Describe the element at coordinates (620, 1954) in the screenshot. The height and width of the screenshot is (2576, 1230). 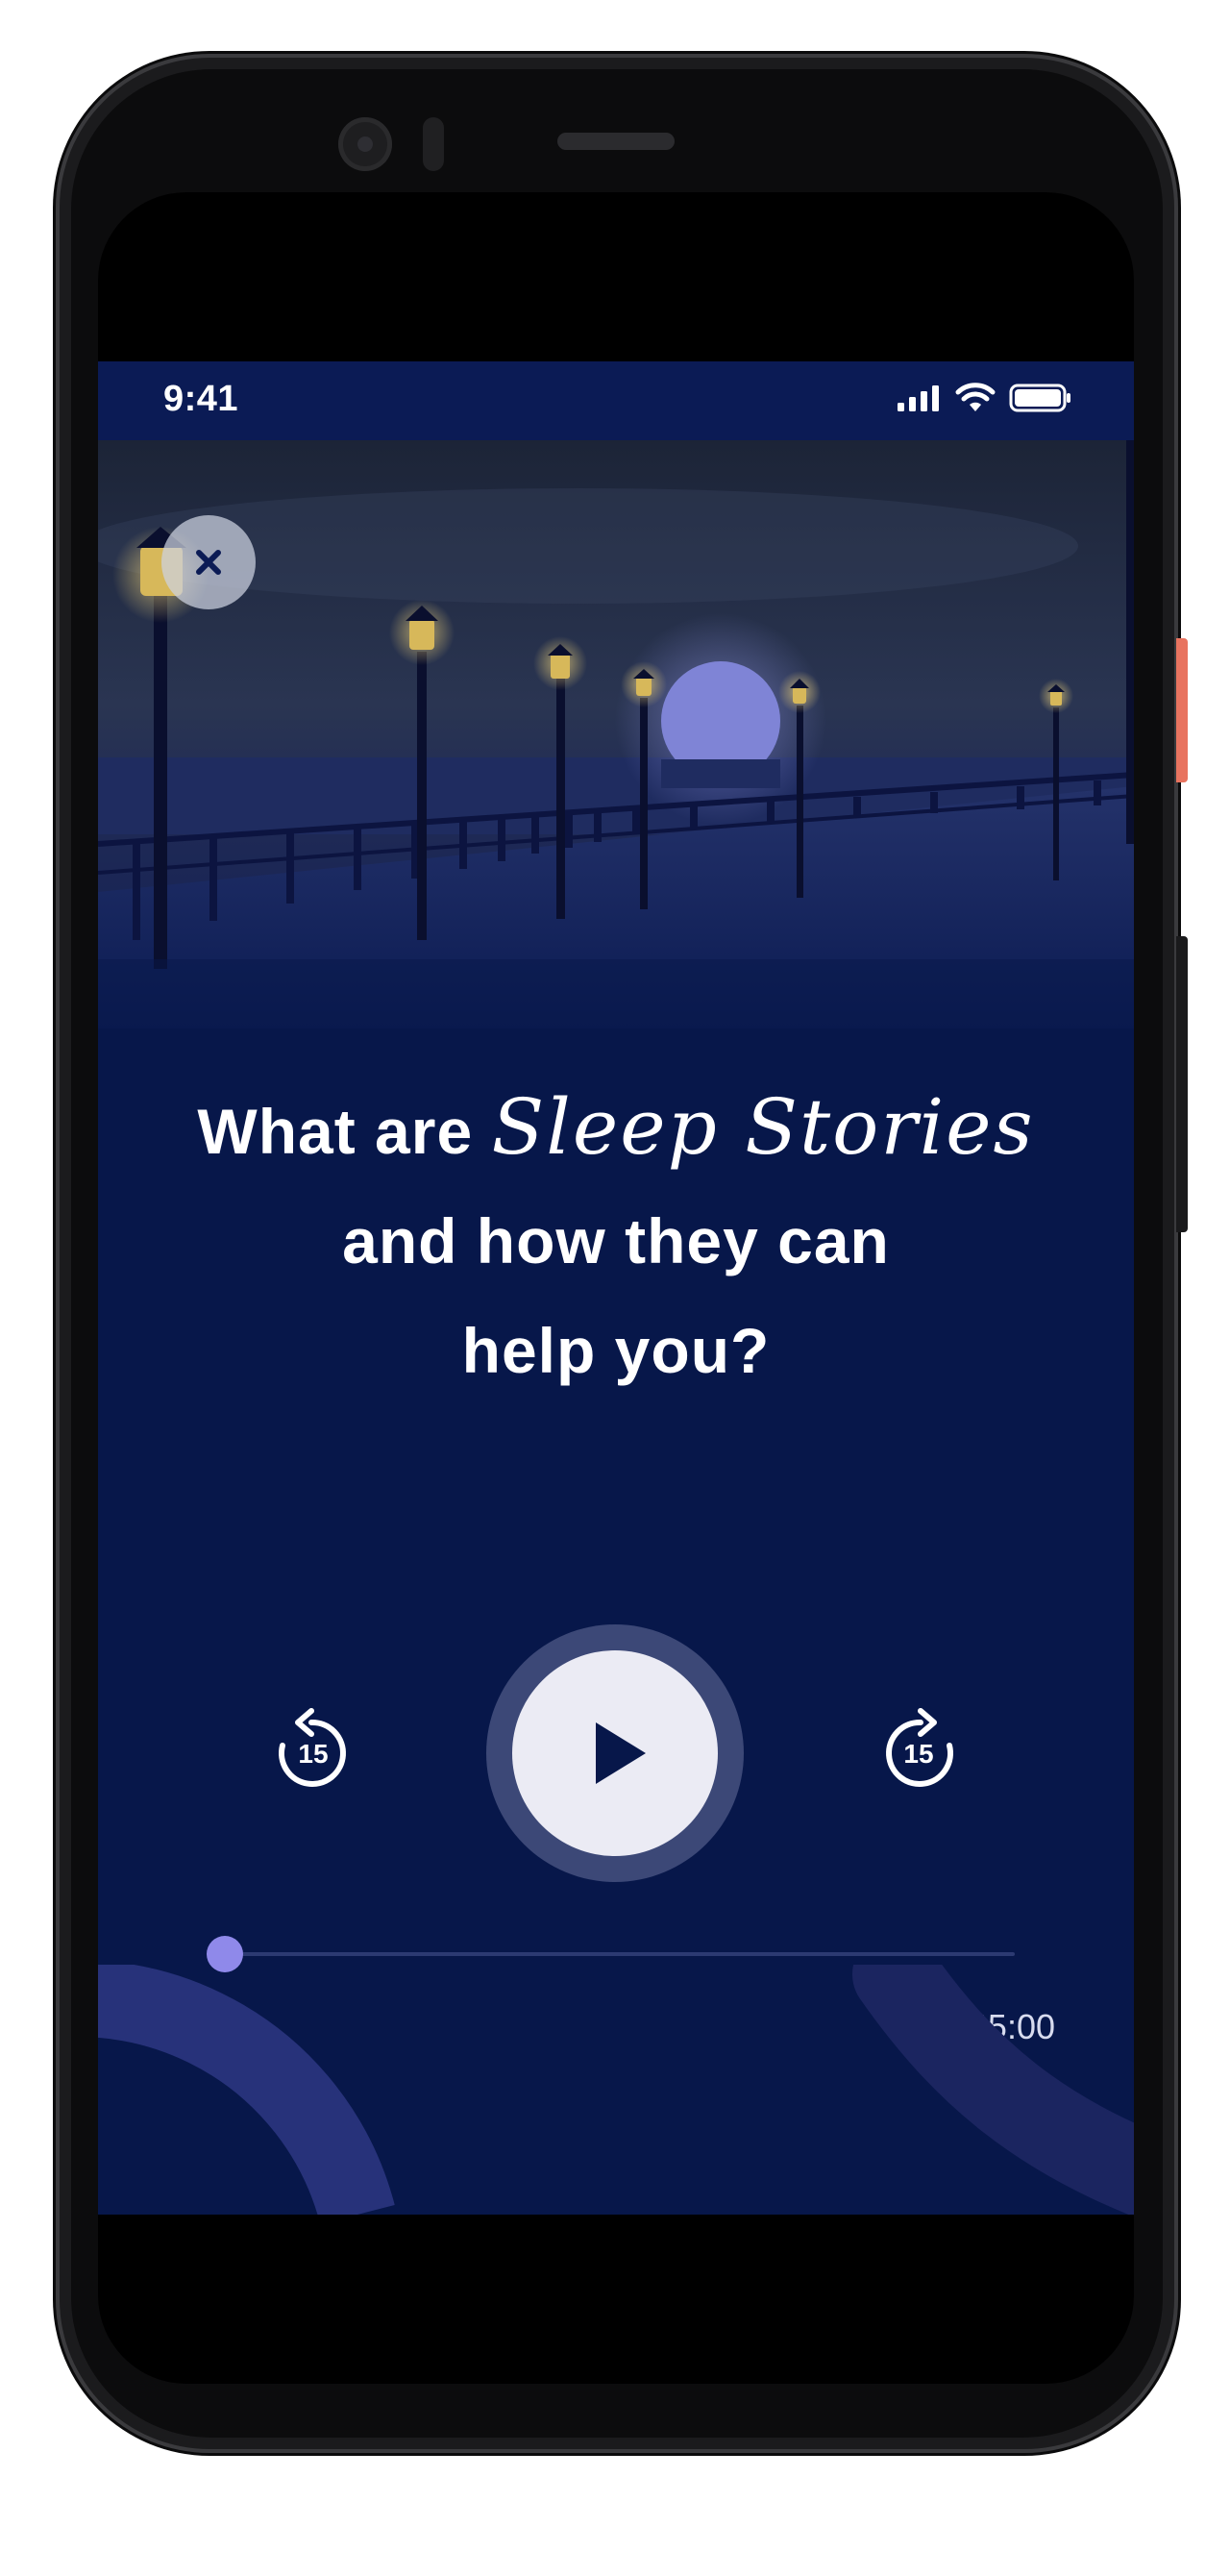
I see `progress-track` at that location.